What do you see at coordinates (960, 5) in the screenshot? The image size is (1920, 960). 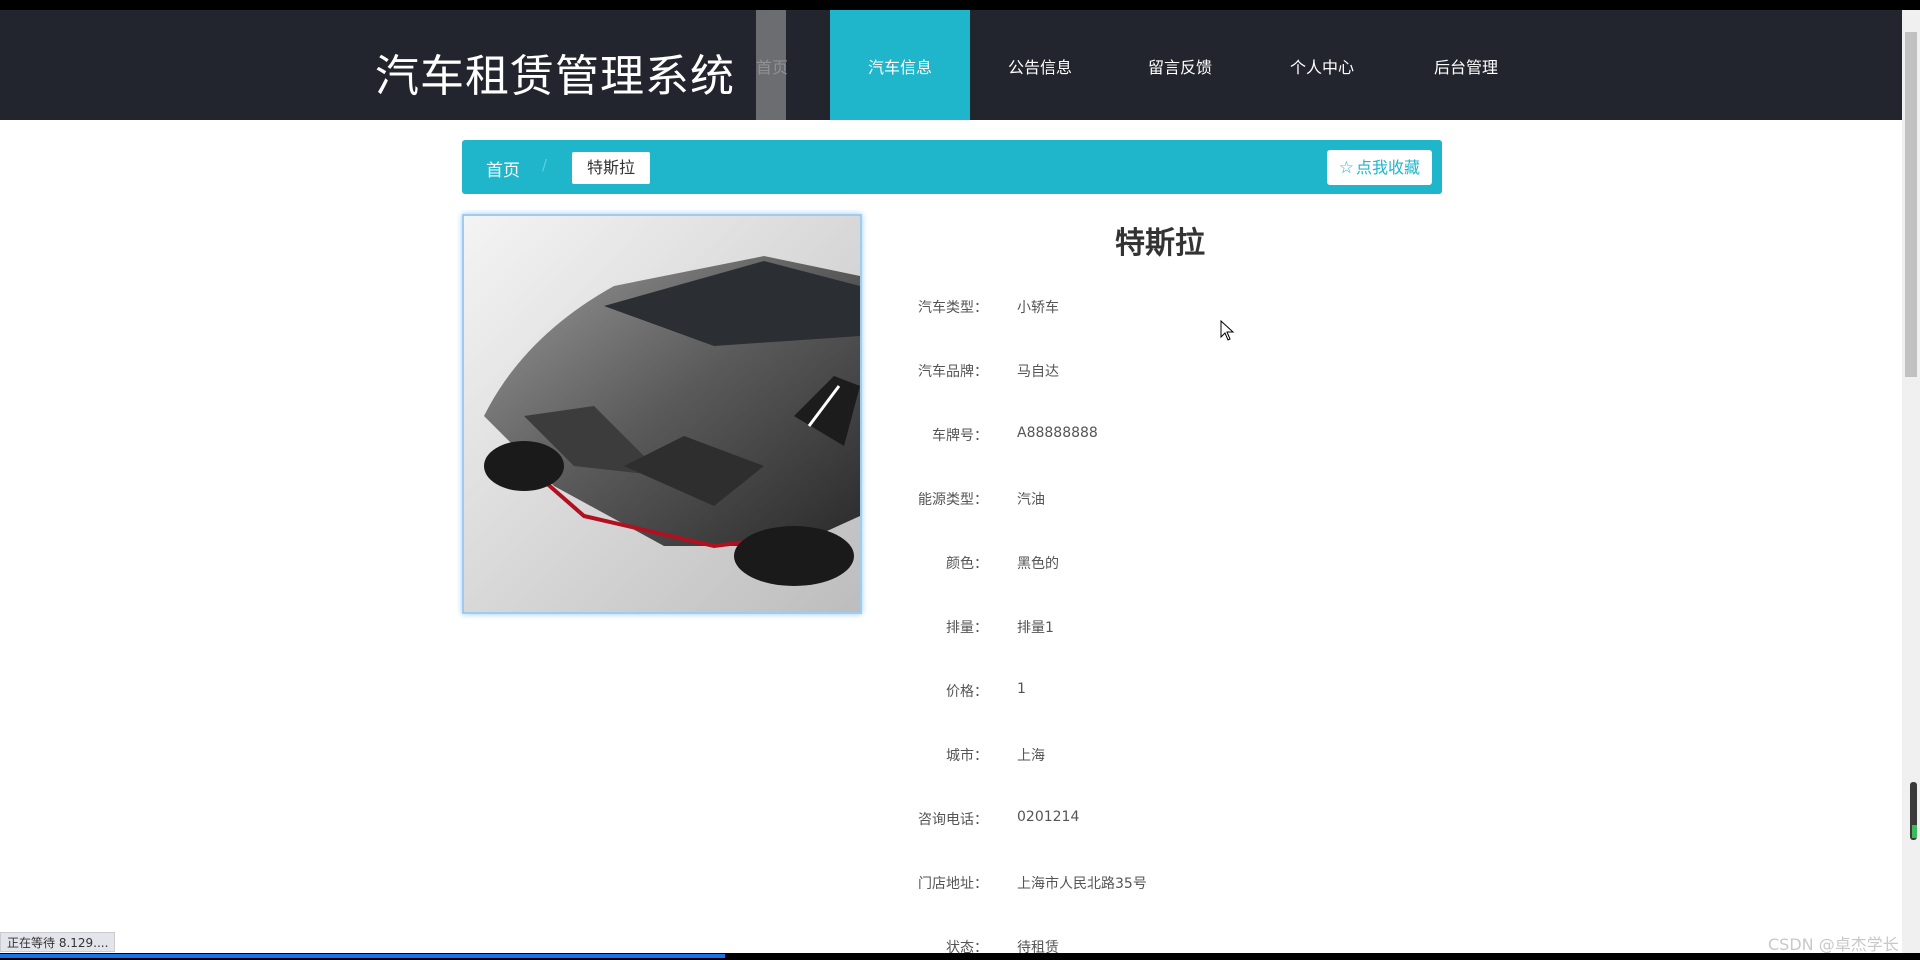 I see `window-top-border` at bounding box center [960, 5].